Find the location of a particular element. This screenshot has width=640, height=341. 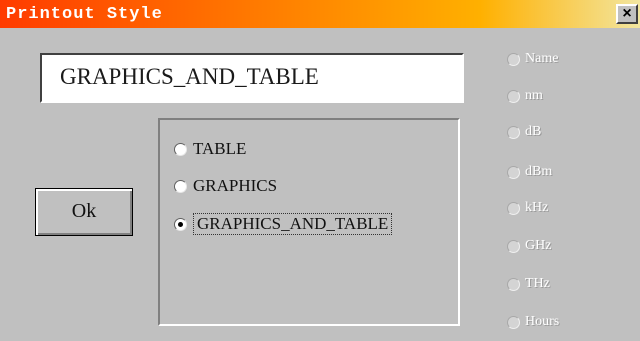

selected-style-display: GRAPHICS_AND_TABLE is located at coordinates (252, 78).